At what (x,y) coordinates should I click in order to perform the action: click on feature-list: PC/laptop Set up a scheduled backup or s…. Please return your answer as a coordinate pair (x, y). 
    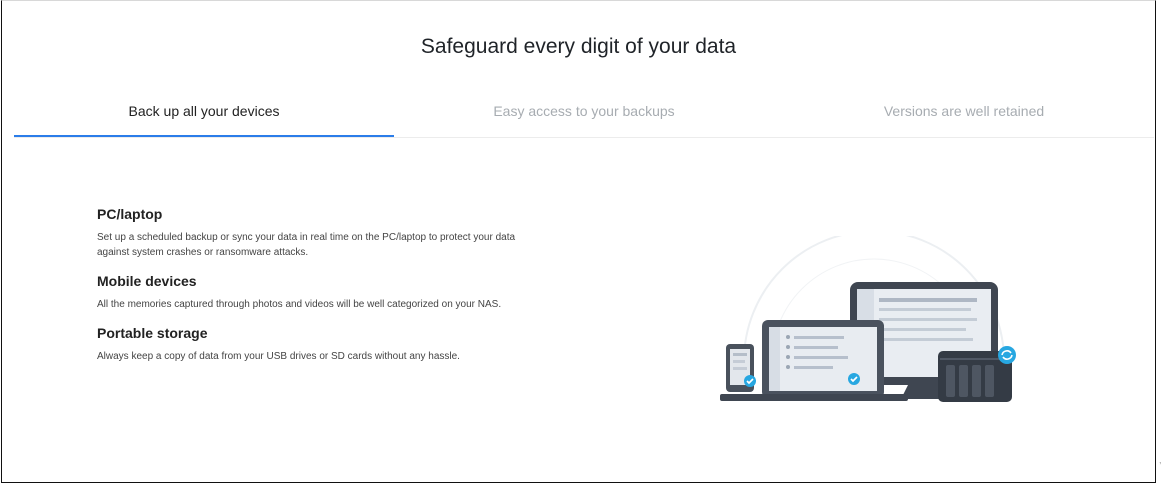
    Looking at the image, I should click on (307, 291).